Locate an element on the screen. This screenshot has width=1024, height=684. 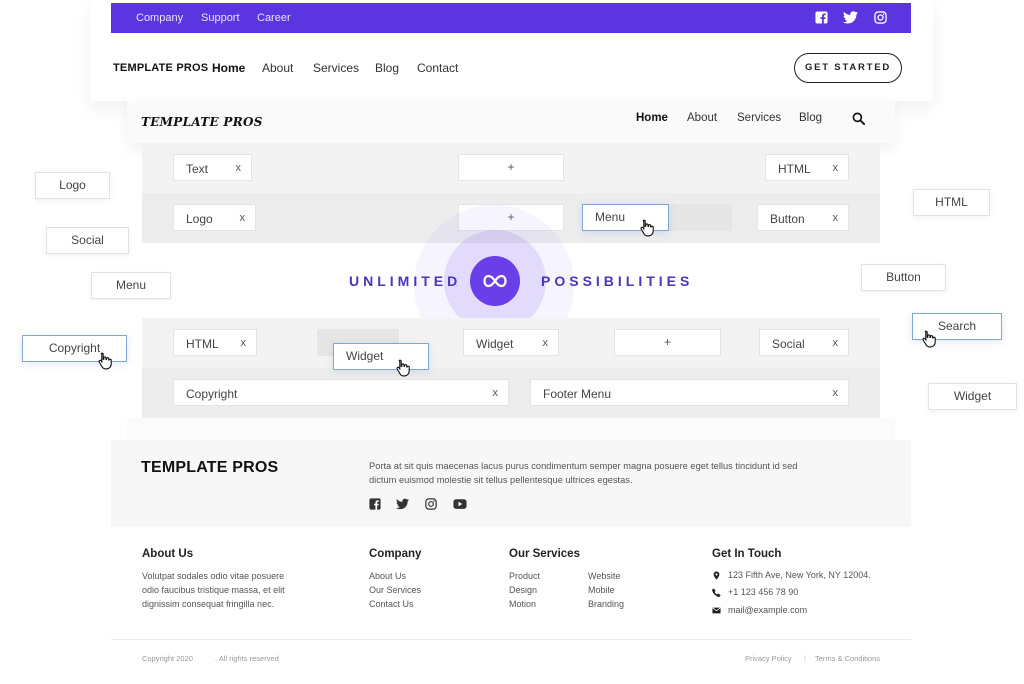
footer-link-branding: Branding is located at coordinates (606, 604).